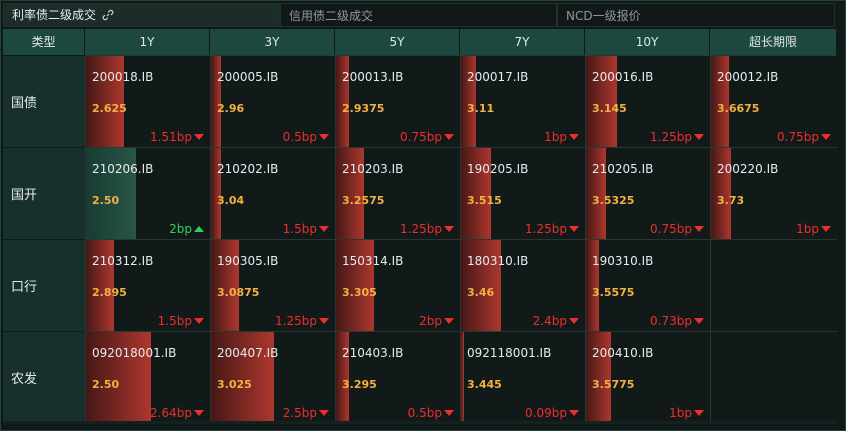  I want to click on yield-change: 0.5bp, so click(431, 413).